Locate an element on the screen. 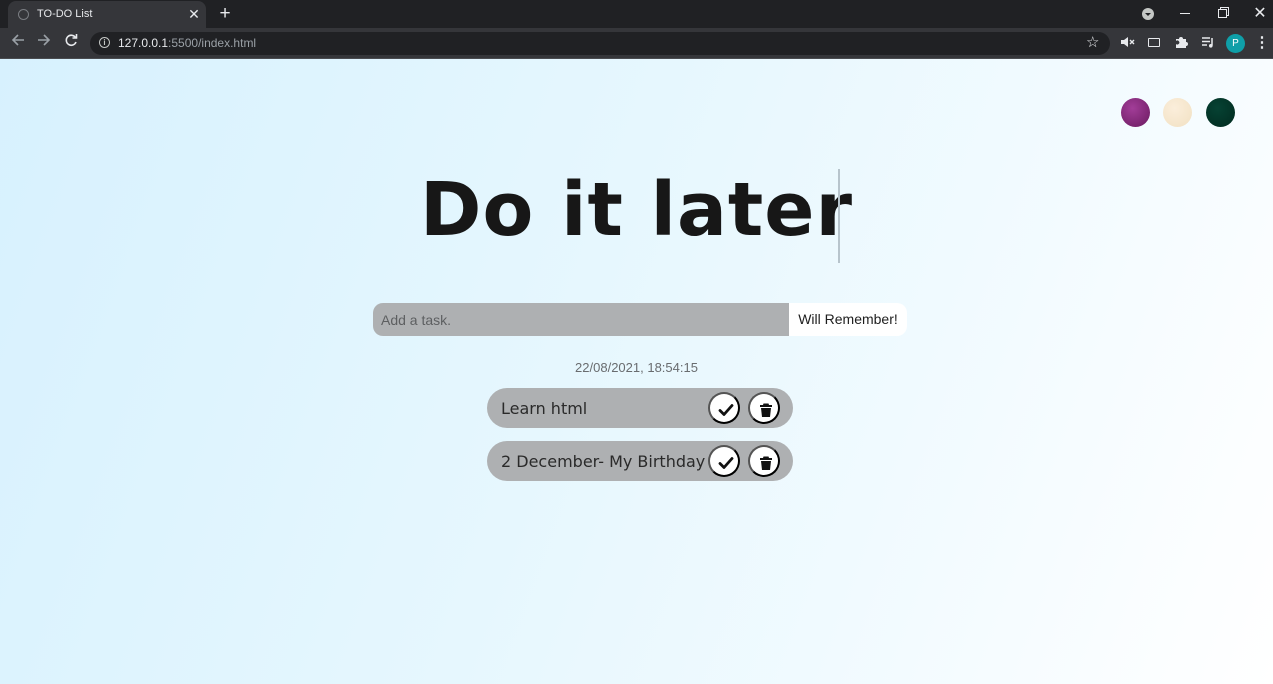 This screenshot has width=1273, height=684. add-task-button: Will Remember! is located at coordinates (848, 319).